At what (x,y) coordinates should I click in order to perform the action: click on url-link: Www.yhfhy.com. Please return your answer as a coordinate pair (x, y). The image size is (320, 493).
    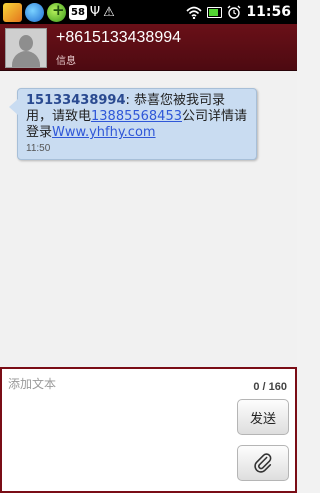
    Looking at the image, I should click on (104, 132).